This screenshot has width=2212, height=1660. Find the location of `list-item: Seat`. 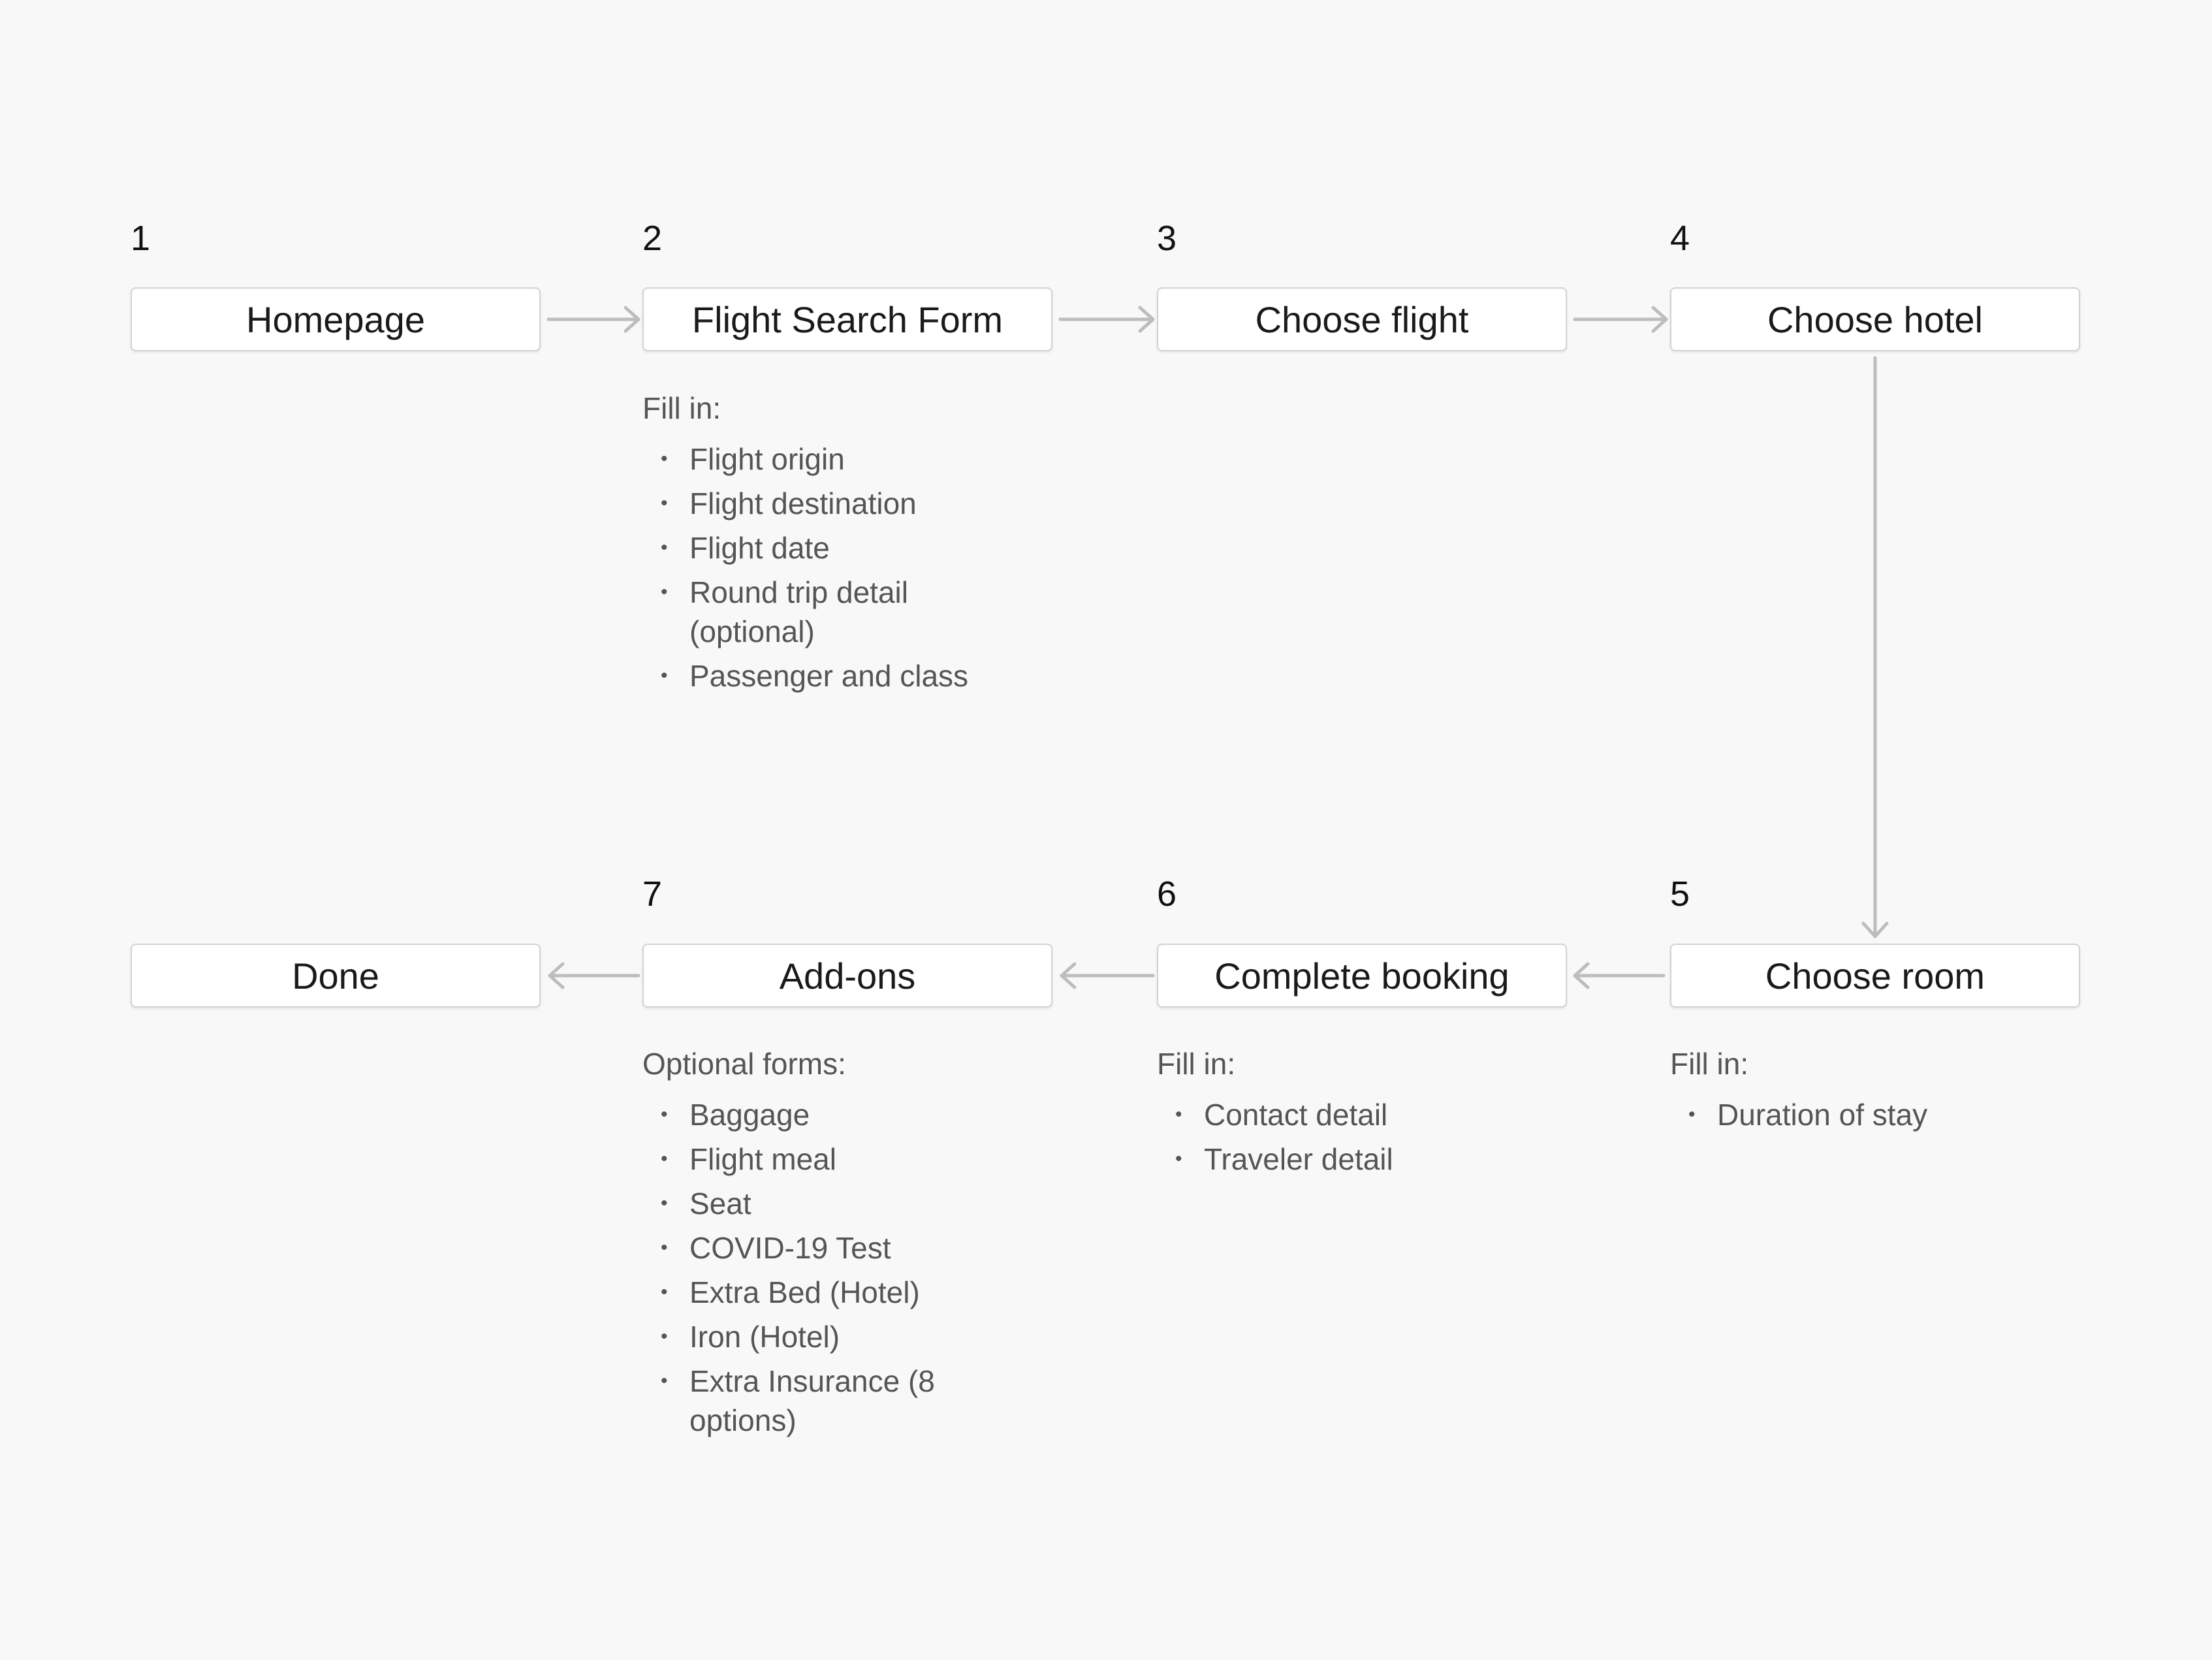

list-item: Seat is located at coordinates (851, 1203).